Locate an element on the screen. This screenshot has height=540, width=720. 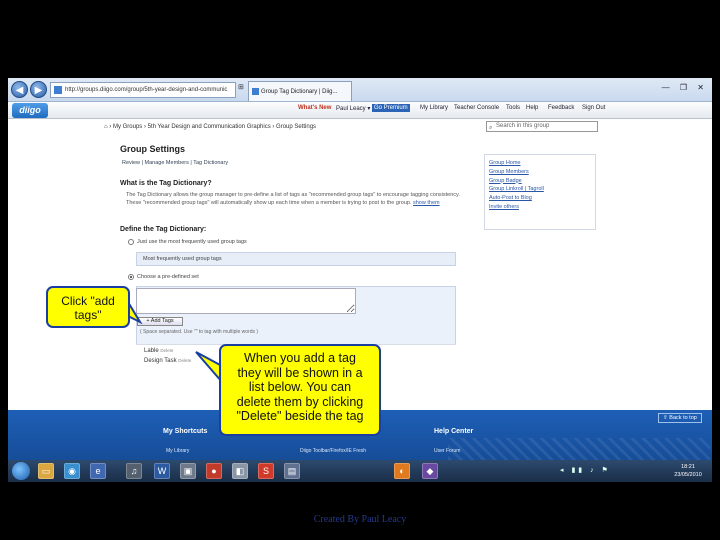
toolbar-tools: Tools is located at coordinates (513, 108).